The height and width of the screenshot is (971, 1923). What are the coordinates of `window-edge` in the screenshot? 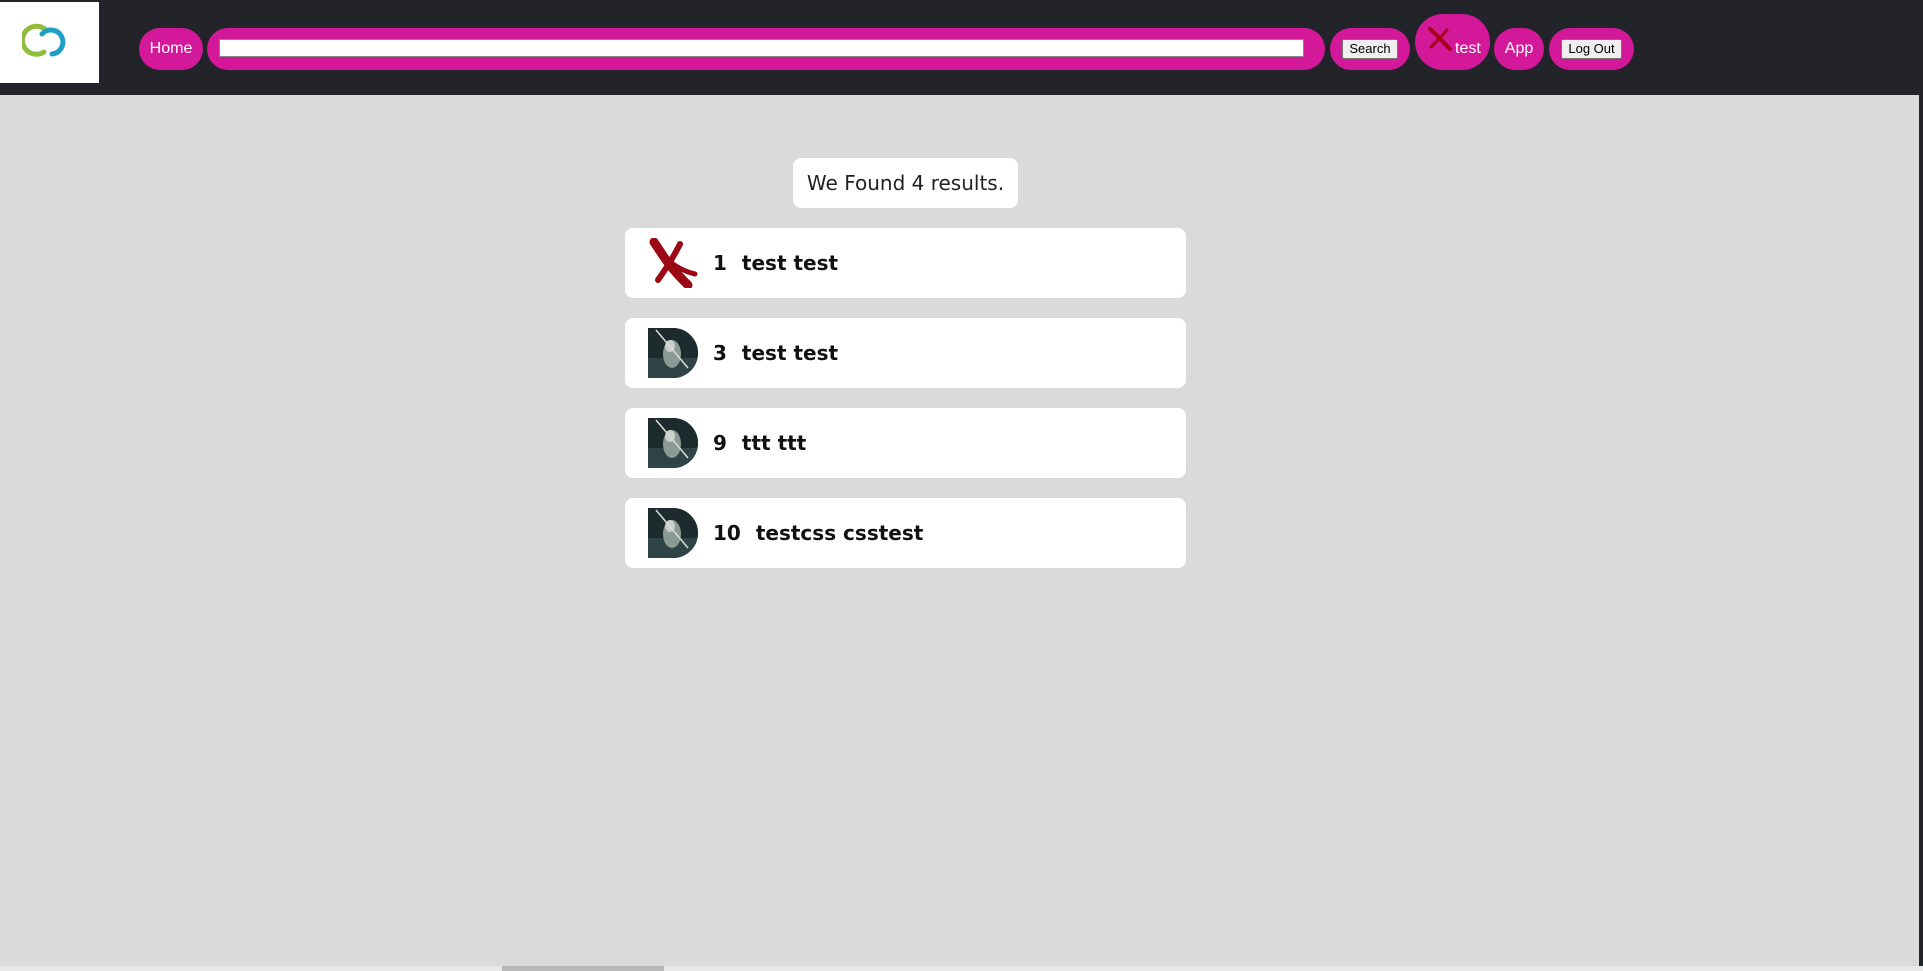 It's located at (1921, 485).